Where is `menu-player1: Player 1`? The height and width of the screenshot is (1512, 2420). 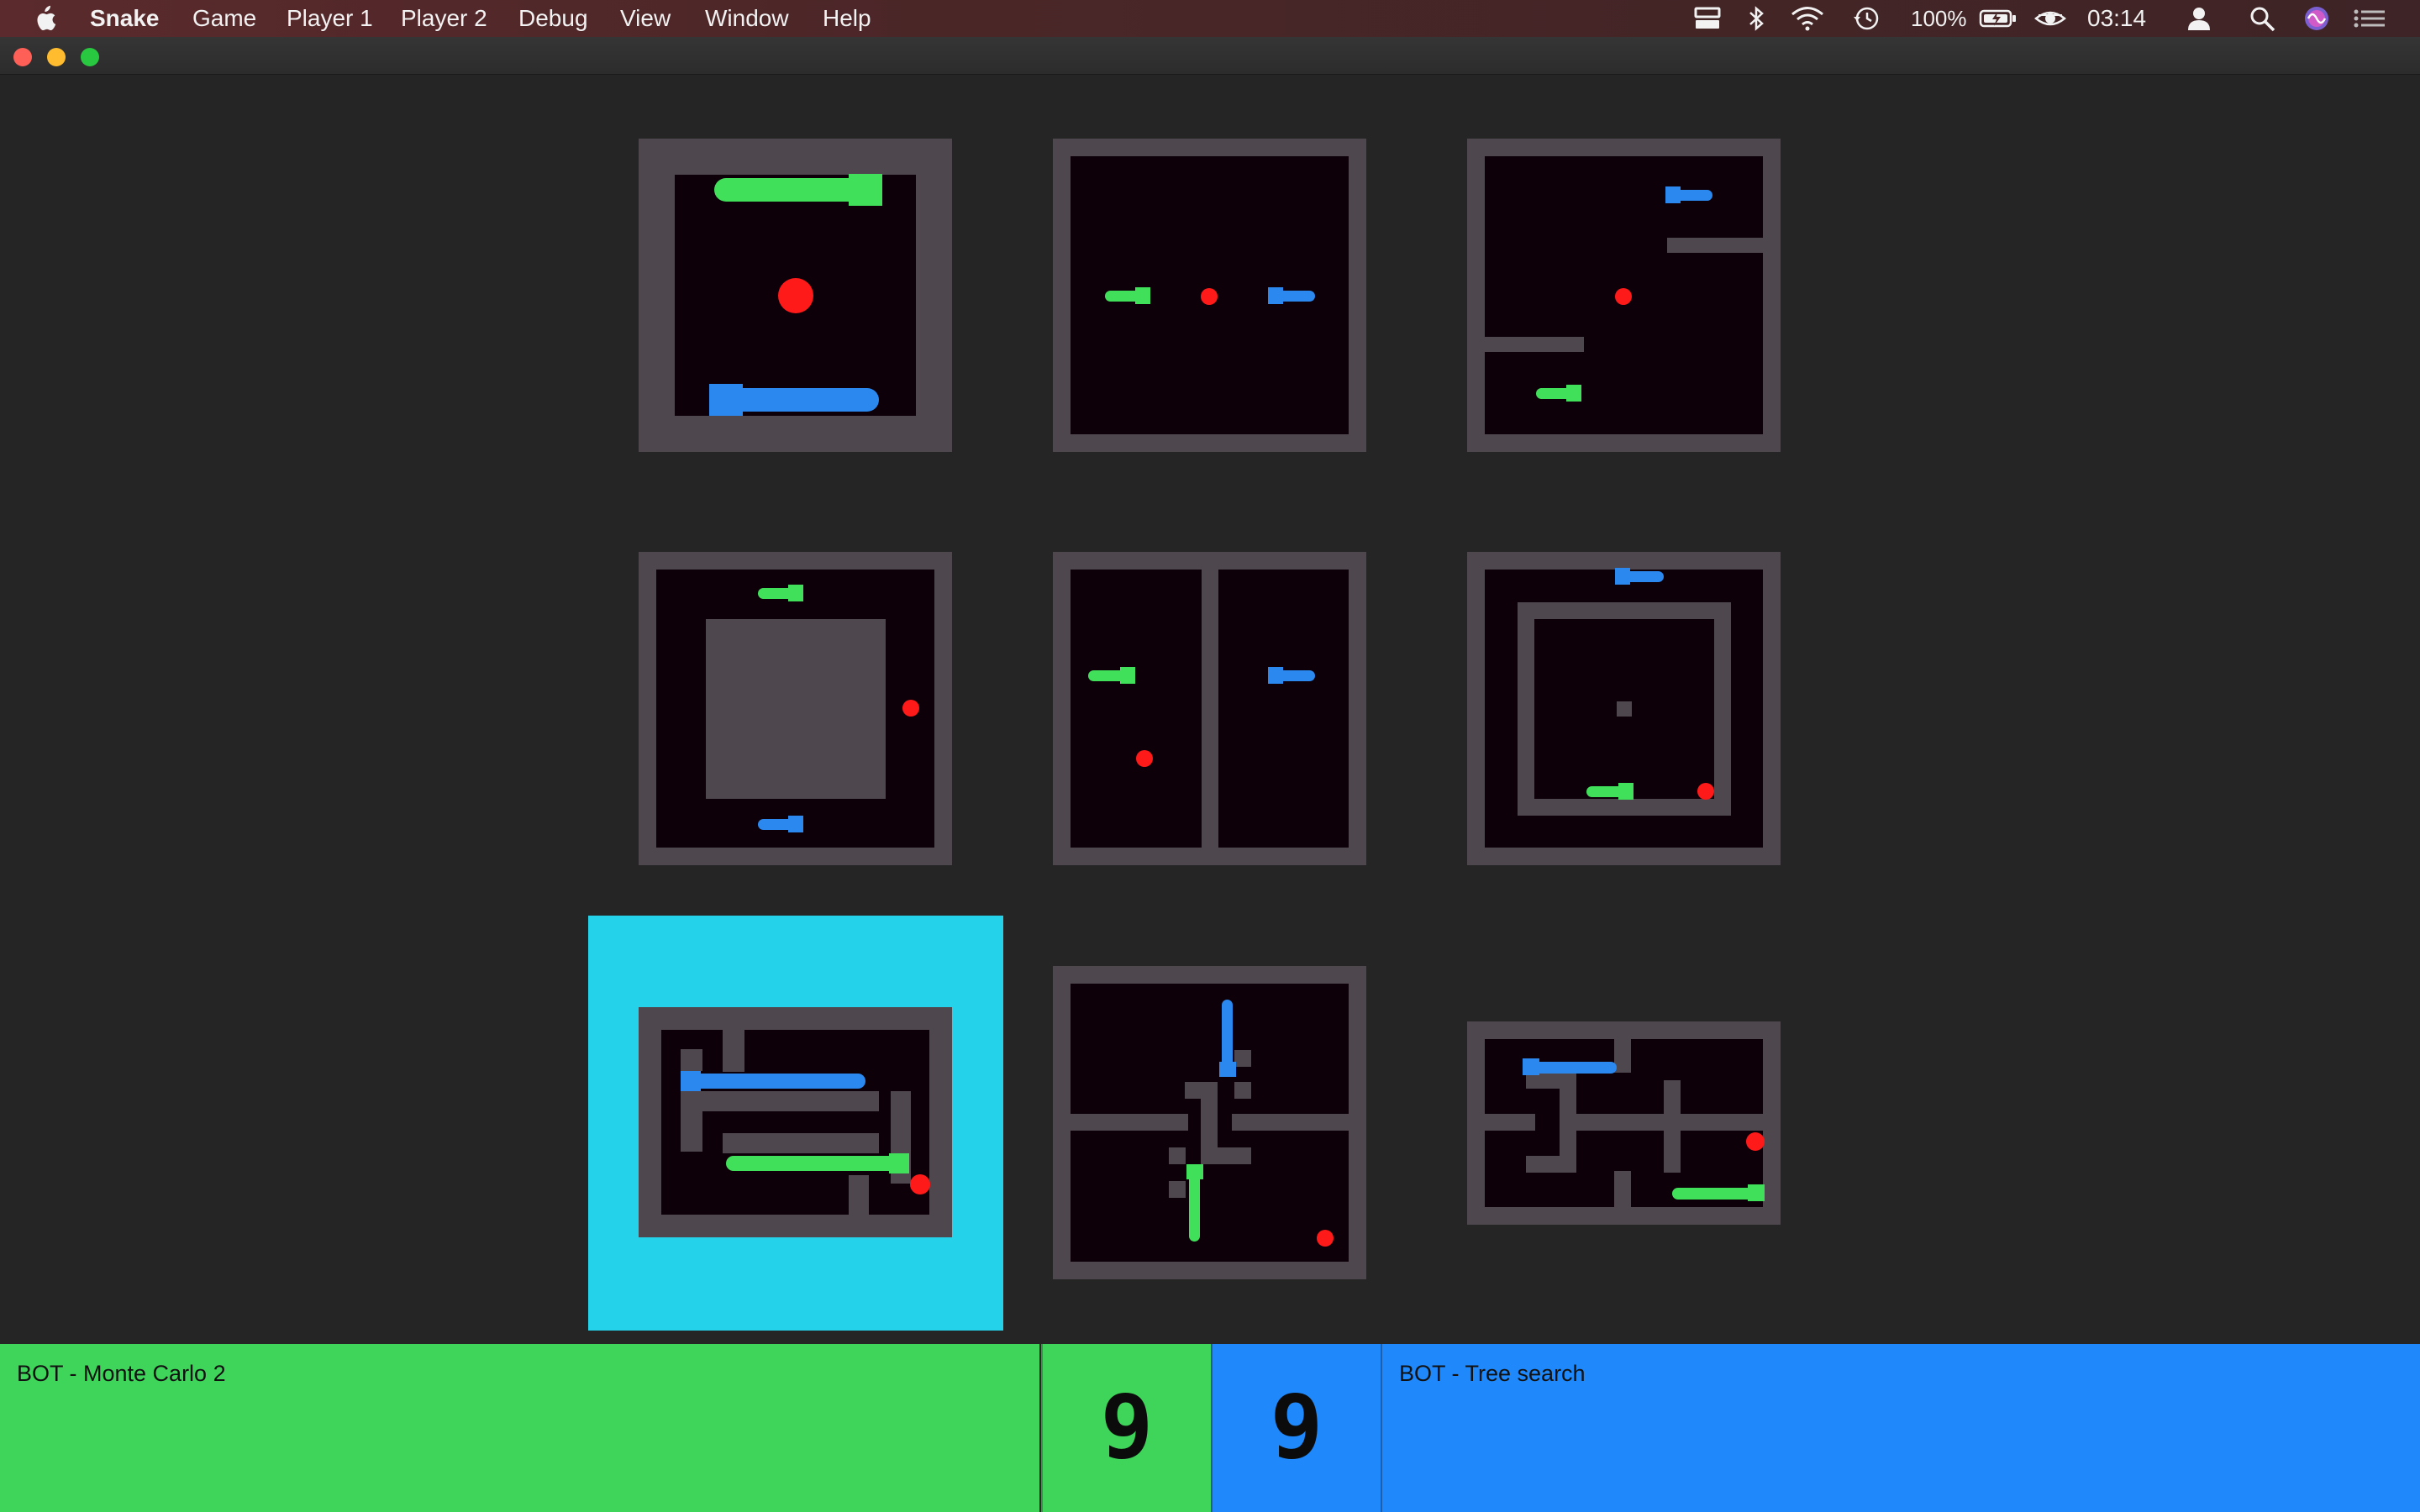 menu-player1: Player 1 is located at coordinates (330, 18).